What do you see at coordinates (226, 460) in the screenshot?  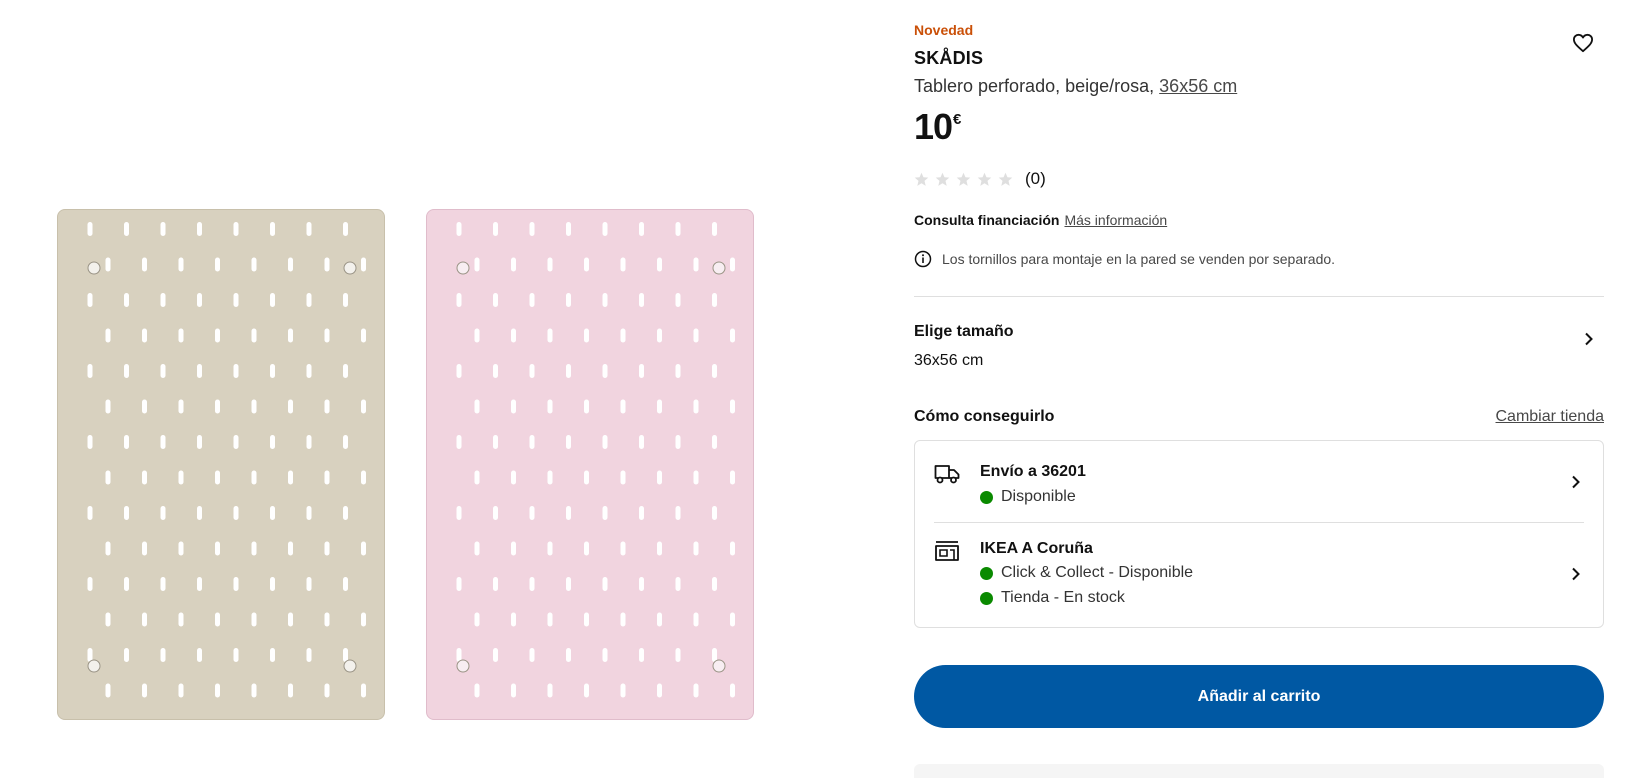 I see `pegboard-beige-holes` at bounding box center [226, 460].